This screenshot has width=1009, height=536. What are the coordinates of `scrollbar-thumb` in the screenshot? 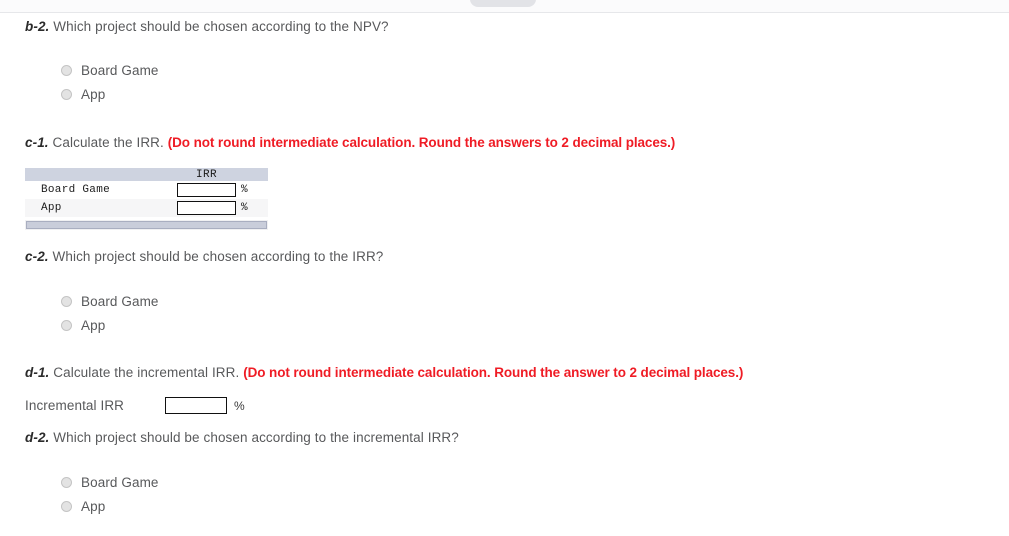 It's located at (146, 225).